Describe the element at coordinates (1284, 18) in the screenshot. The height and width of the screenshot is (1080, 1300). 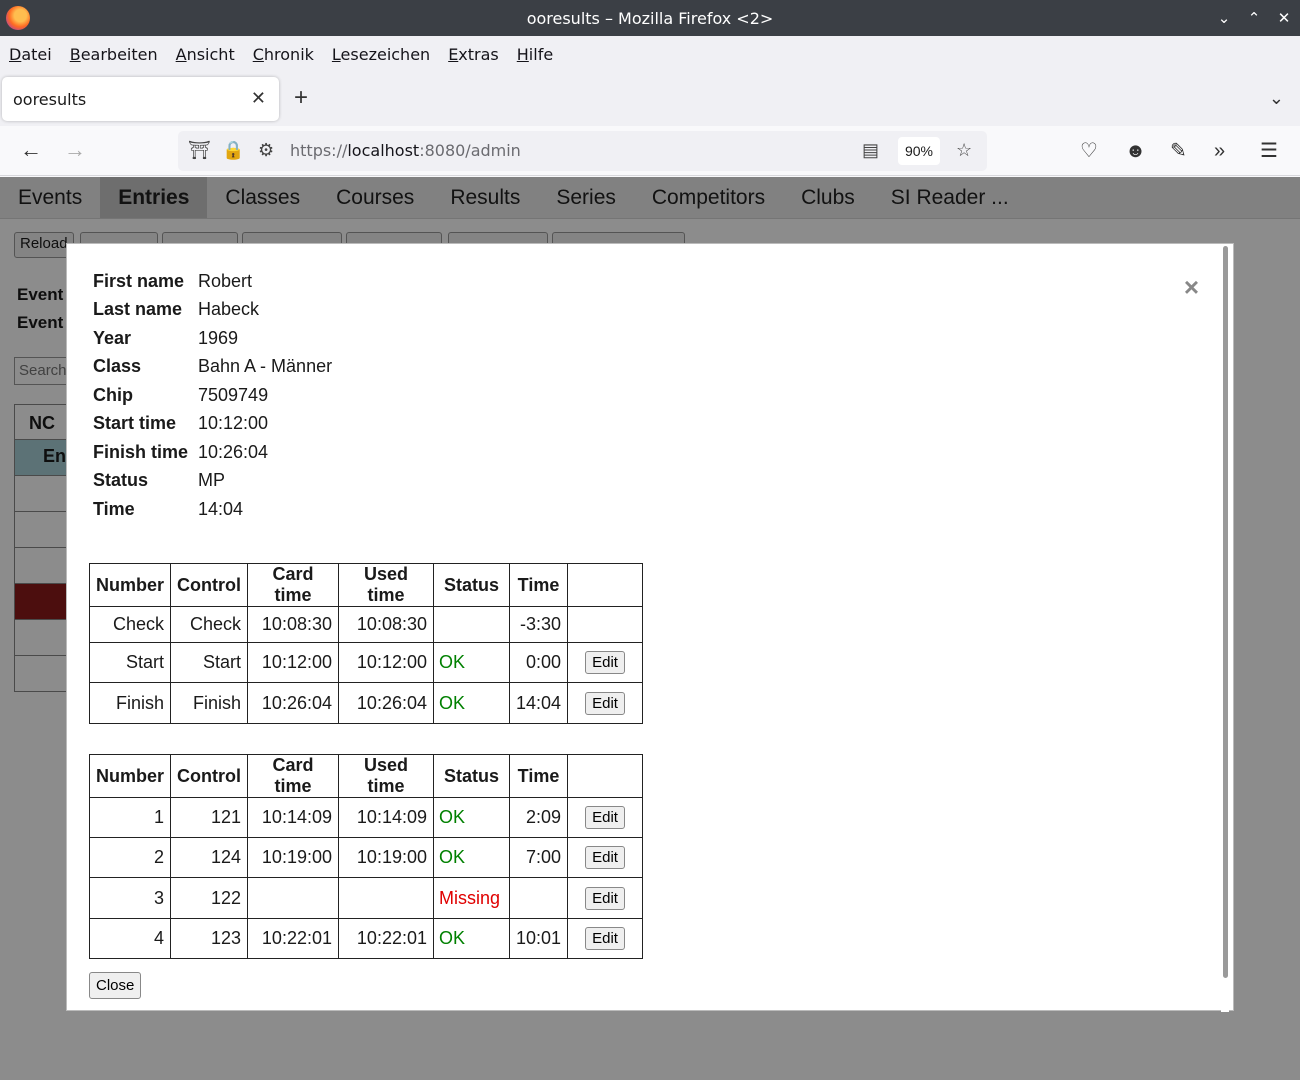
I see `close-window-icon: ✕` at that location.